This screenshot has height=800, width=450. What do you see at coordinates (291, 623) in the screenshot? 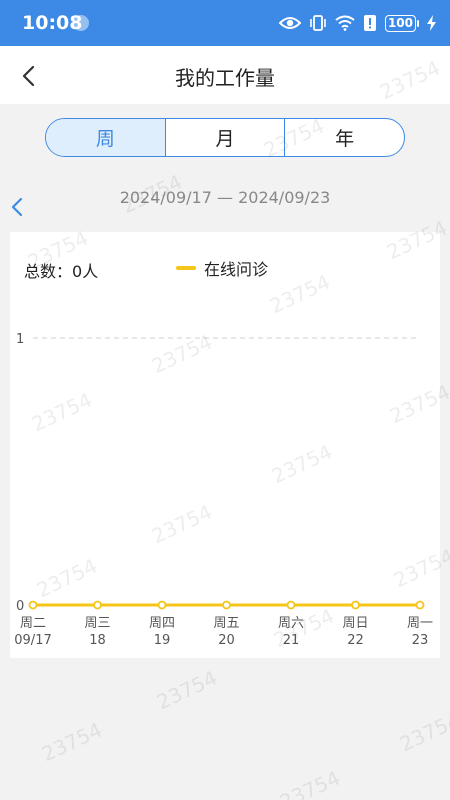
I see `x-tick-weekday: 周六` at bounding box center [291, 623].